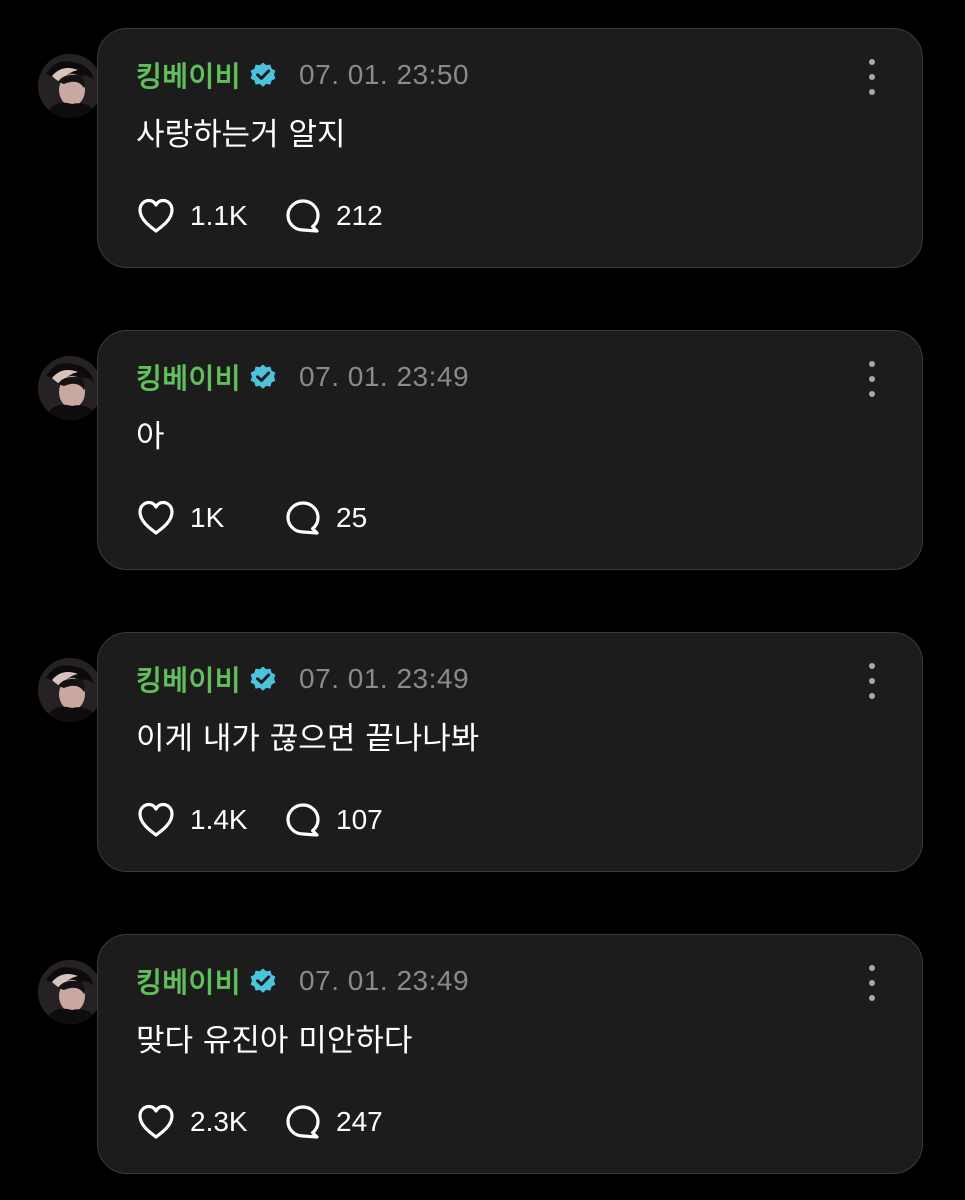  Describe the element at coordinates (274, 1041) in the screenshot. I see `post-text: 맞다 유진아 미안하다` at that location.